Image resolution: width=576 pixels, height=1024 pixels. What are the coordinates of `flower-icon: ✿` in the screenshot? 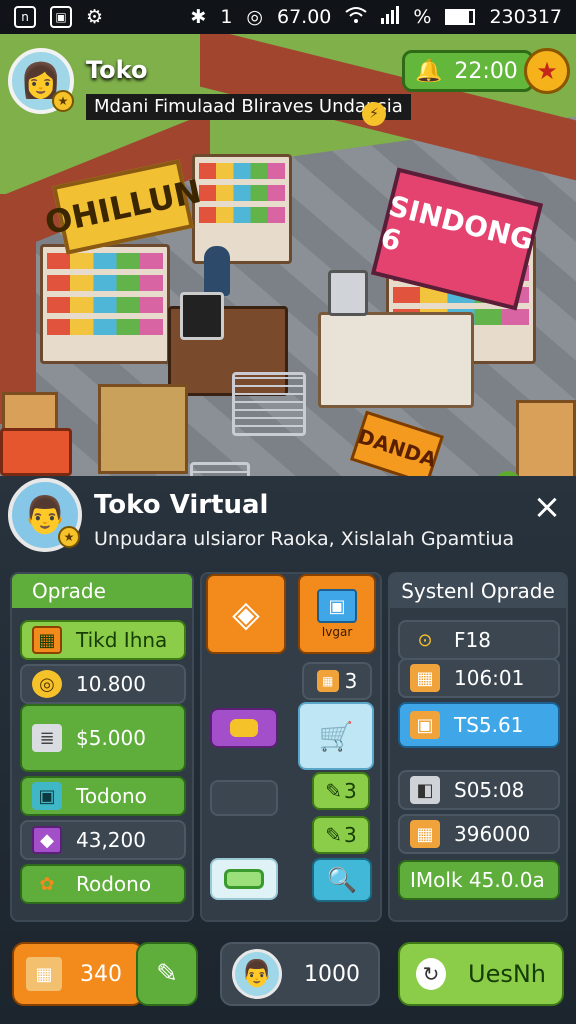 It's located at (47, 884).